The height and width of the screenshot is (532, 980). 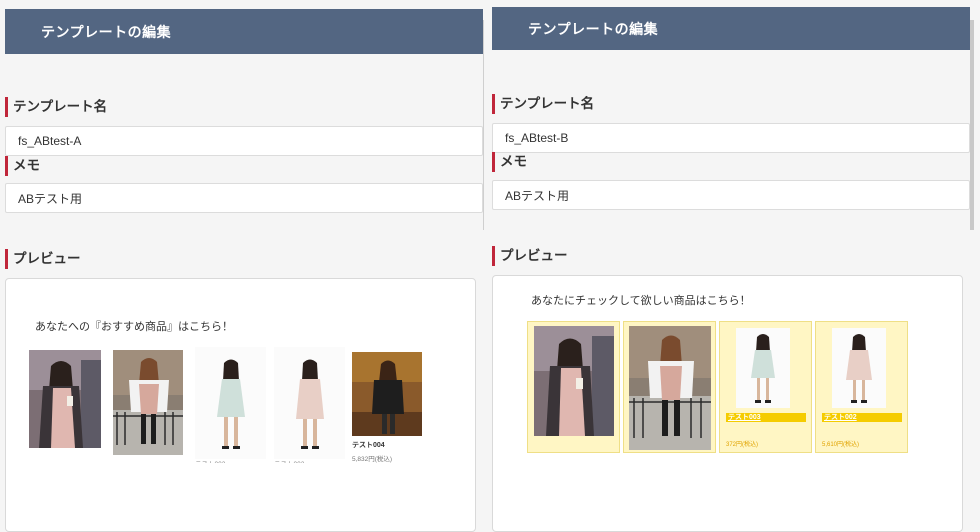 What do you see at coordinates (641, 300) in the screenshot?
I see `preview-heading: あなたにチェックして欲しい商品はこちら！` at bounding box center [641, 300].